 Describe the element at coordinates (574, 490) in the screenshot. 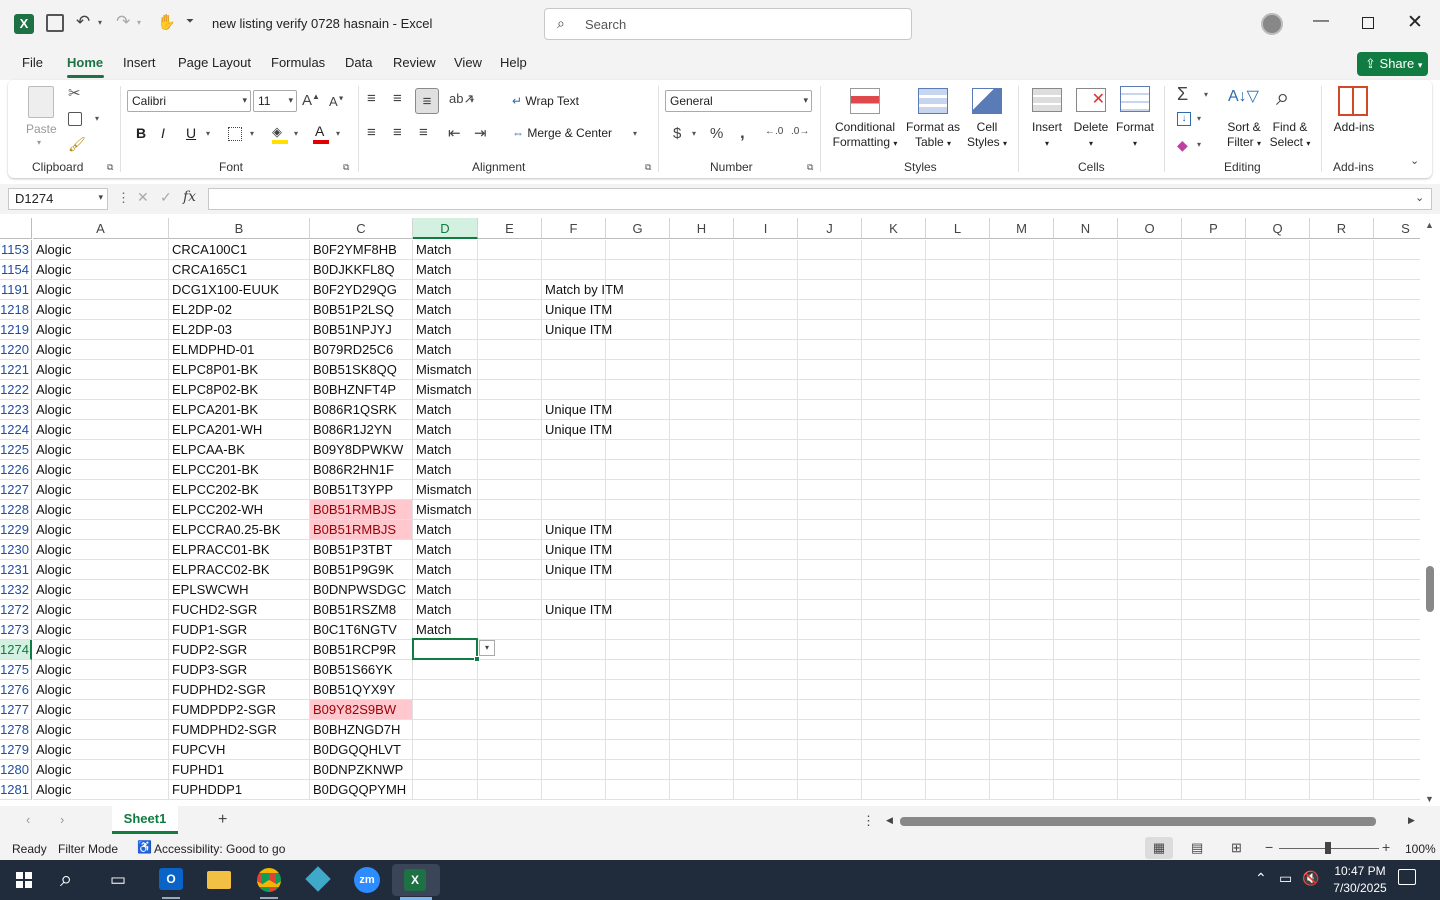

I see `cell-f1227` at that location.